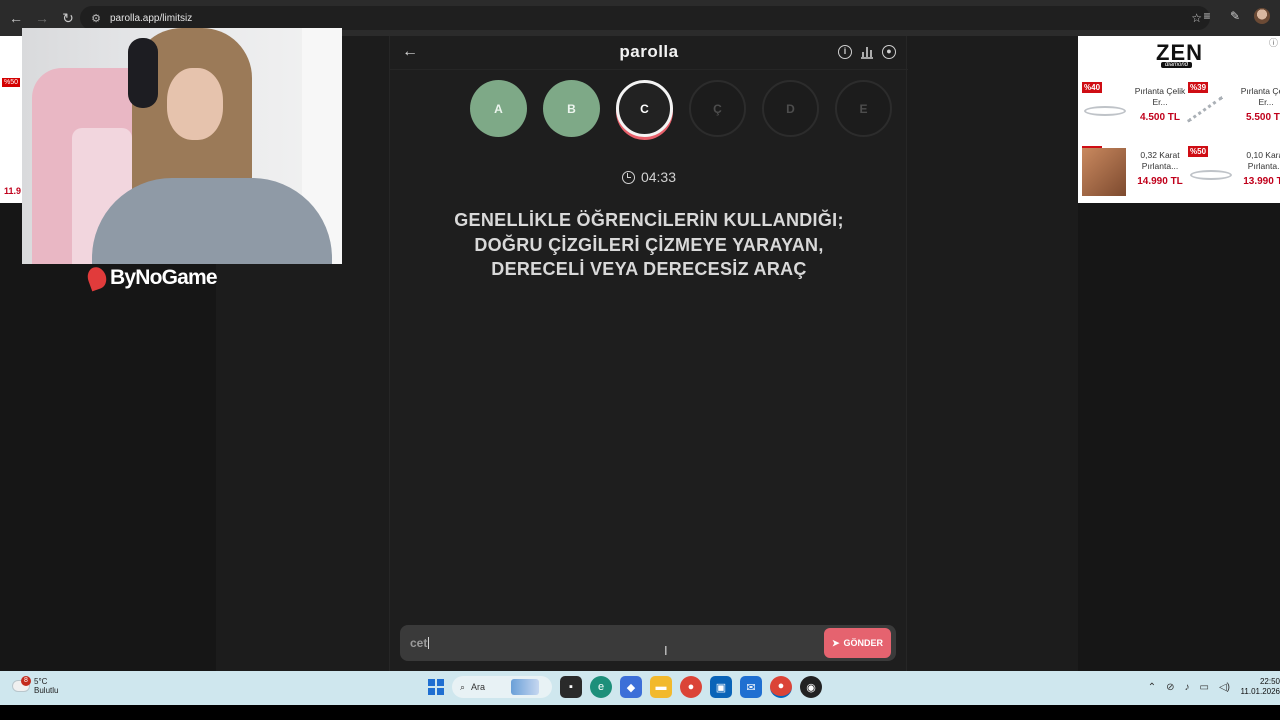 The image size is (1280, 720). I want to click on stats-icon, so click(867, 52).